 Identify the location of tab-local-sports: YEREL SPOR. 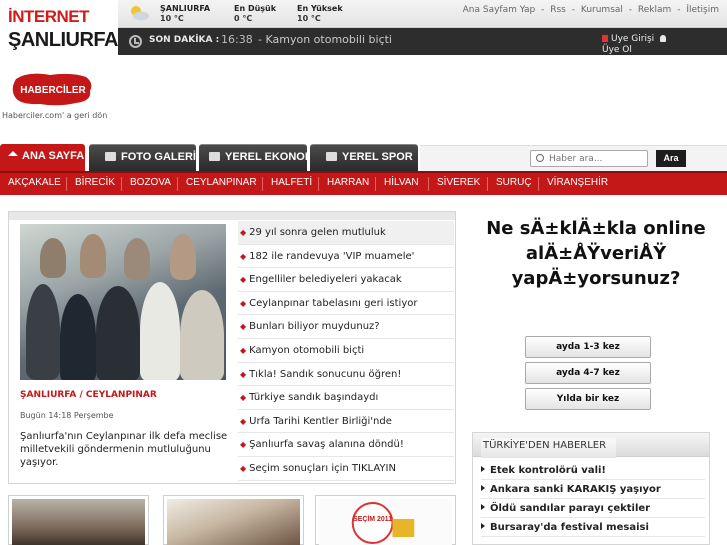
(364, 157).